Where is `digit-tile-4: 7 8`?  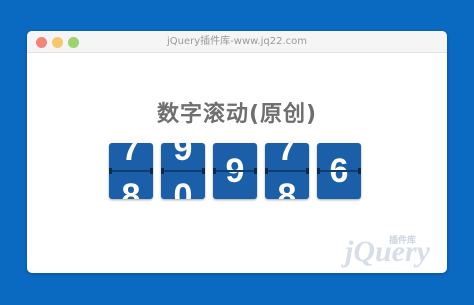 digit-tile-4: 7 8 is located at coordinates (287, 171).